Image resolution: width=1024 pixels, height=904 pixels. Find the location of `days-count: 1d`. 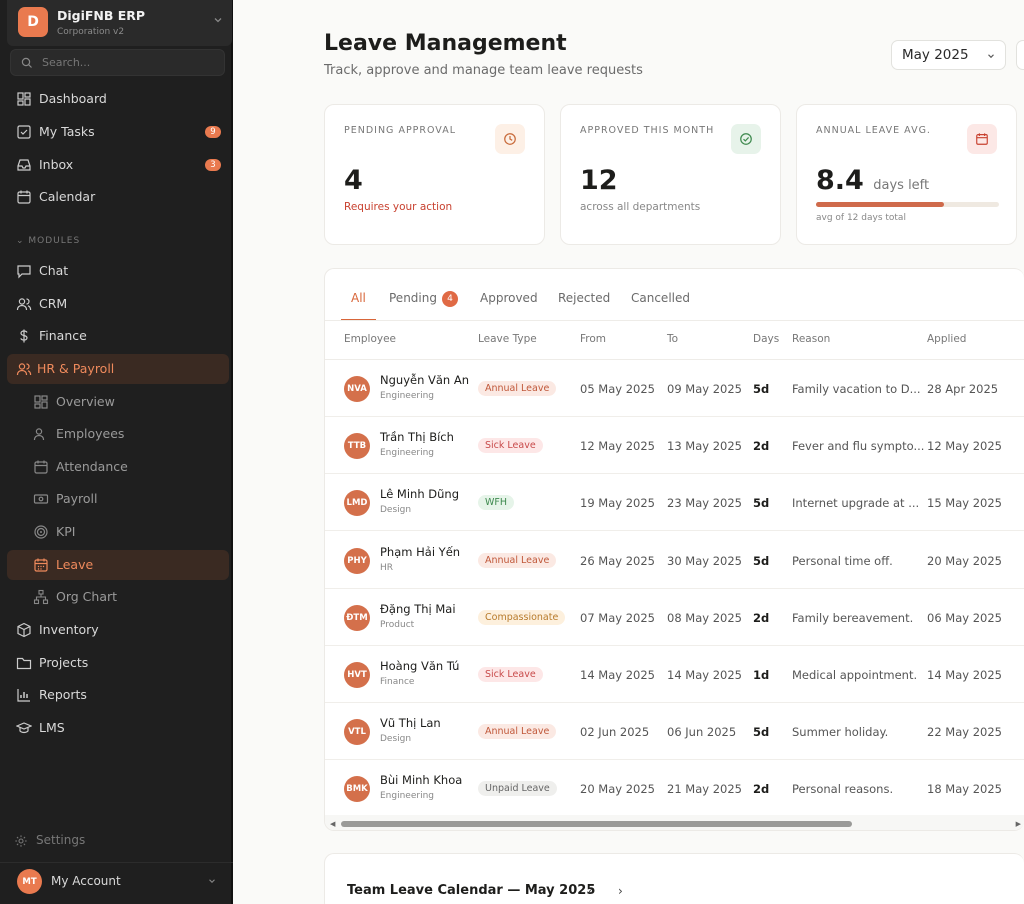

days-count: 1d is located at coordinates (761, 675).